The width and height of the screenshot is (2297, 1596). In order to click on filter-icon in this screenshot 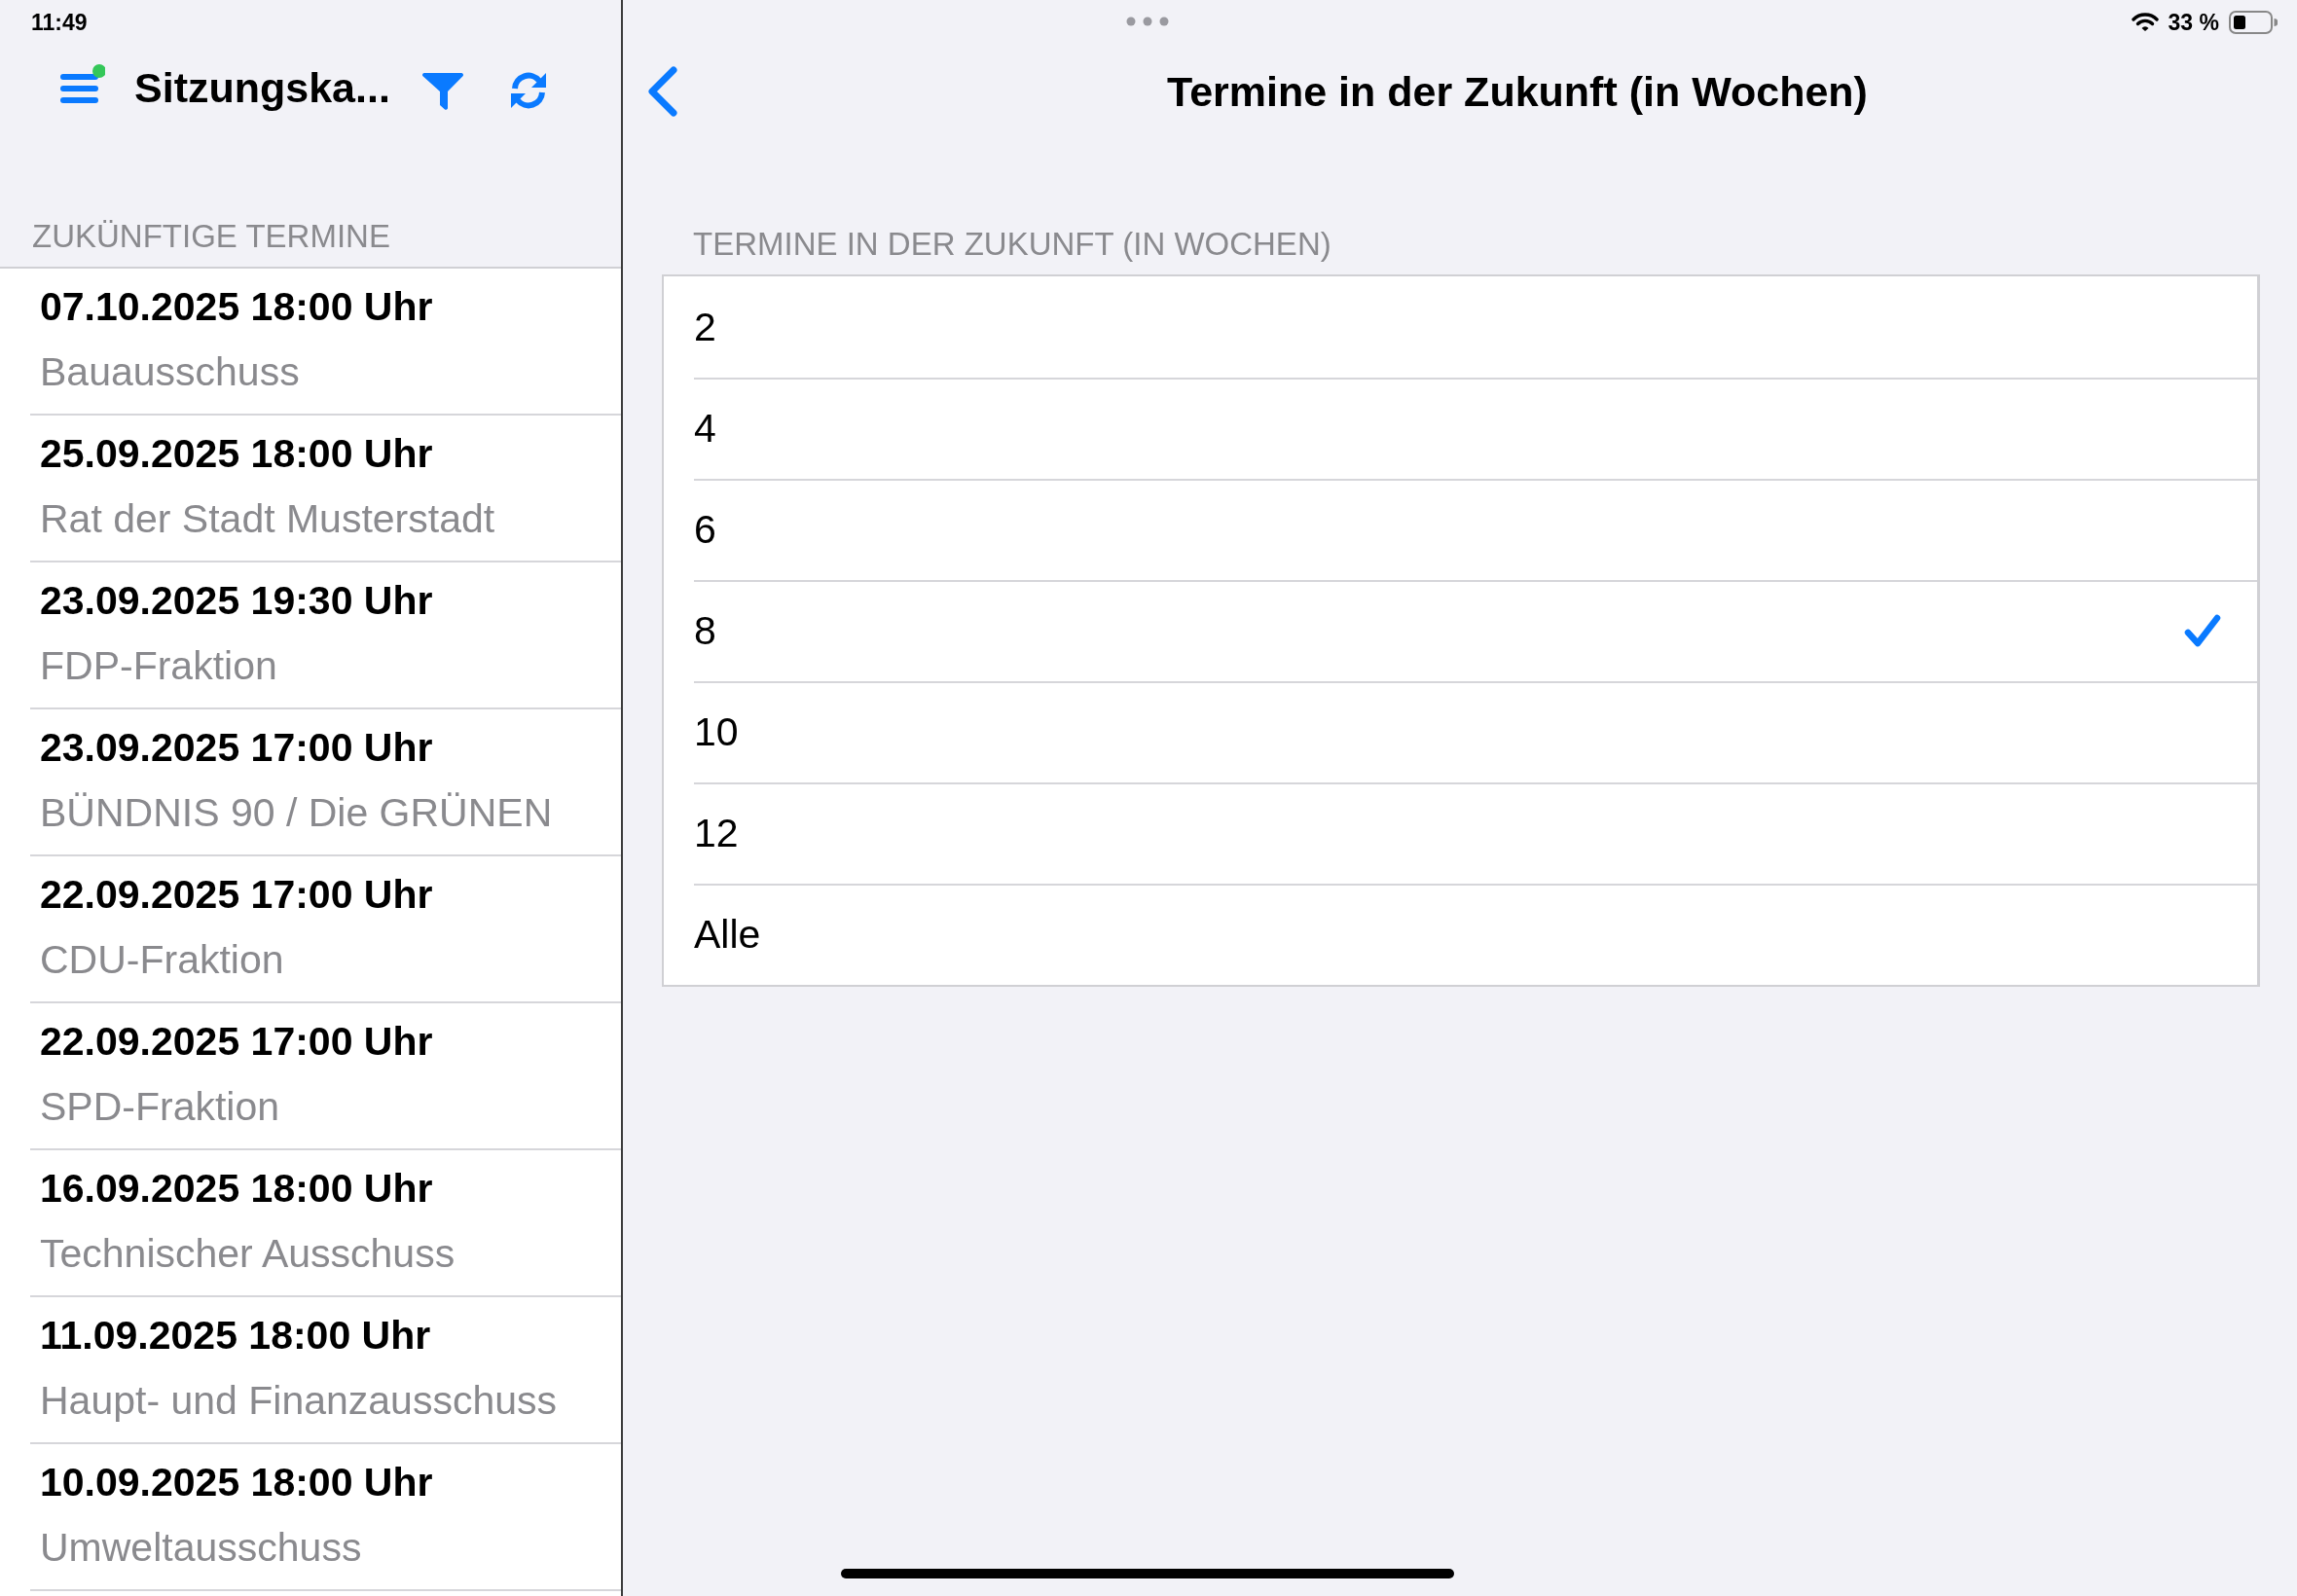, I will do `click(442, 90)`.